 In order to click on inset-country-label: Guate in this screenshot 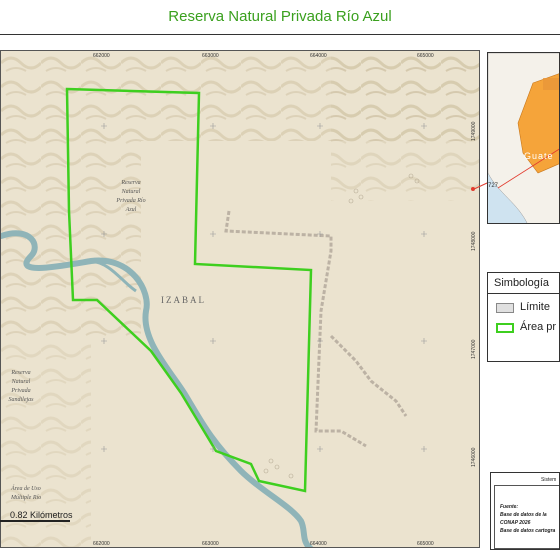, I will do `click(539, 156)`.